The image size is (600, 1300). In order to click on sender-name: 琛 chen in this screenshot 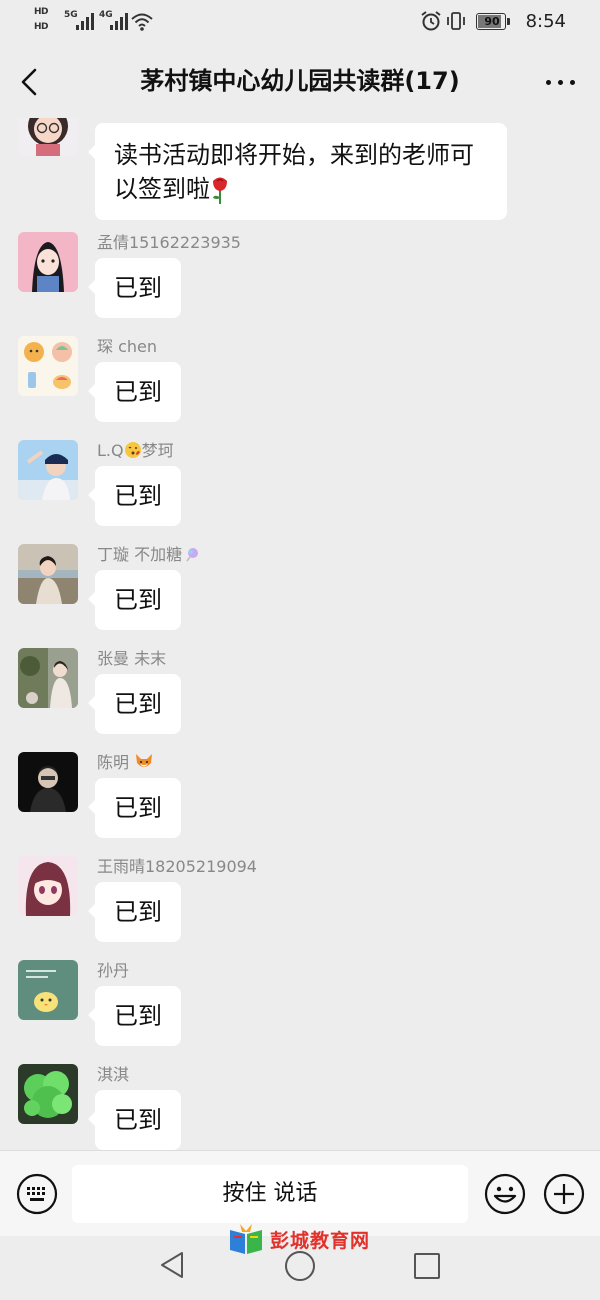, I will do `click(127, 346)`.